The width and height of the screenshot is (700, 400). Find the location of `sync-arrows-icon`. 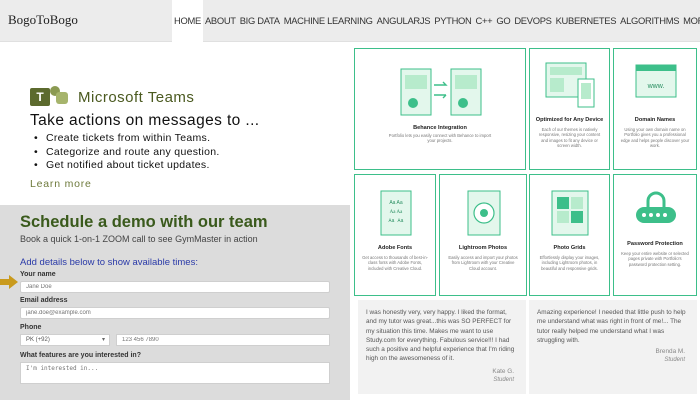

sync-arrows-icon is located at coordinates (441, 92).